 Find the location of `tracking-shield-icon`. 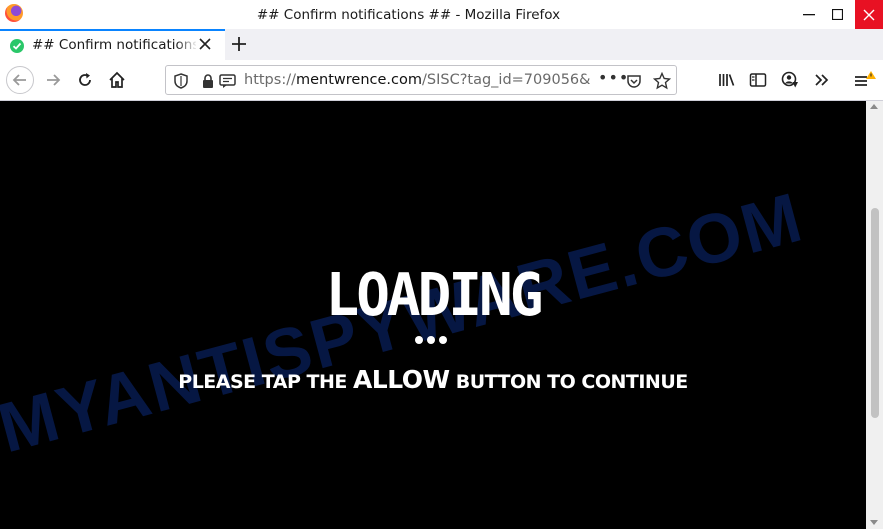

tracking-shield-icon is located at coordinates (181, 81).